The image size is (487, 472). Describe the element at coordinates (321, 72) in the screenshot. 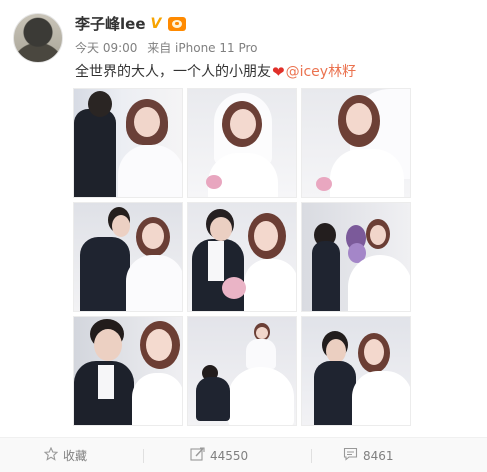

I see `mention-link: @icey林籽` at that location.